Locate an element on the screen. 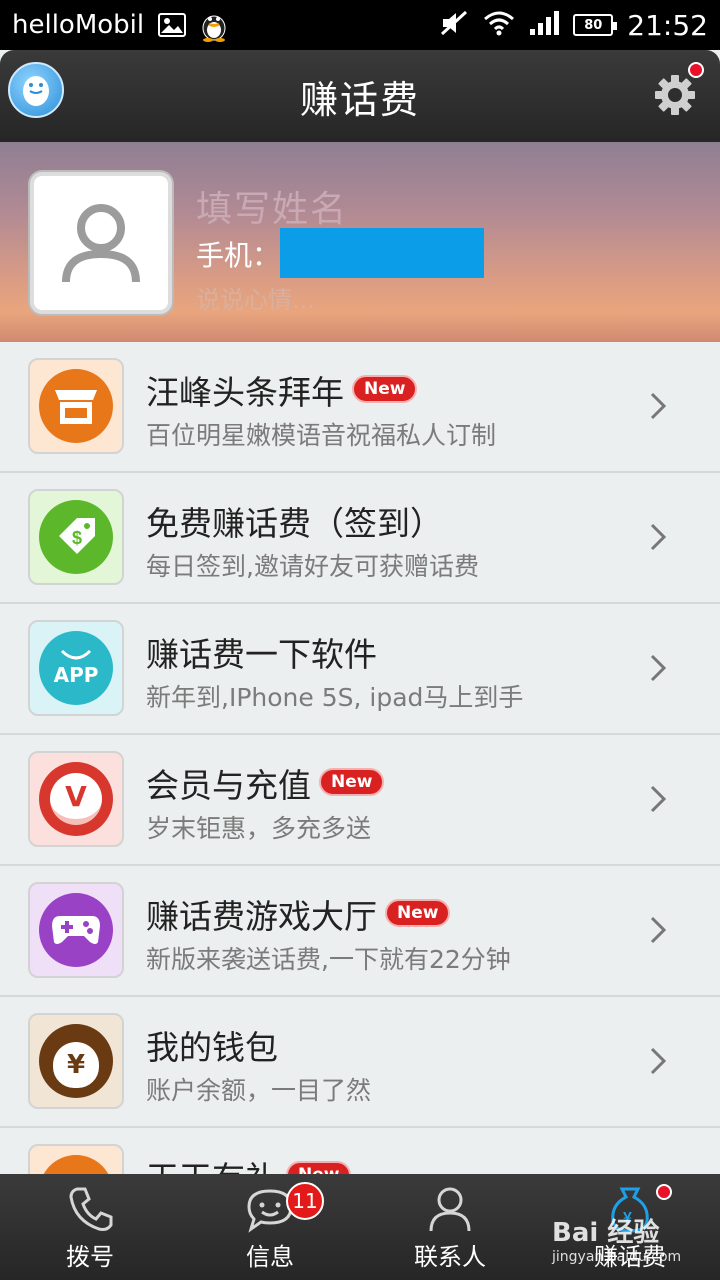  carrier-label: helloMobil is located at coordinates (78, 25).